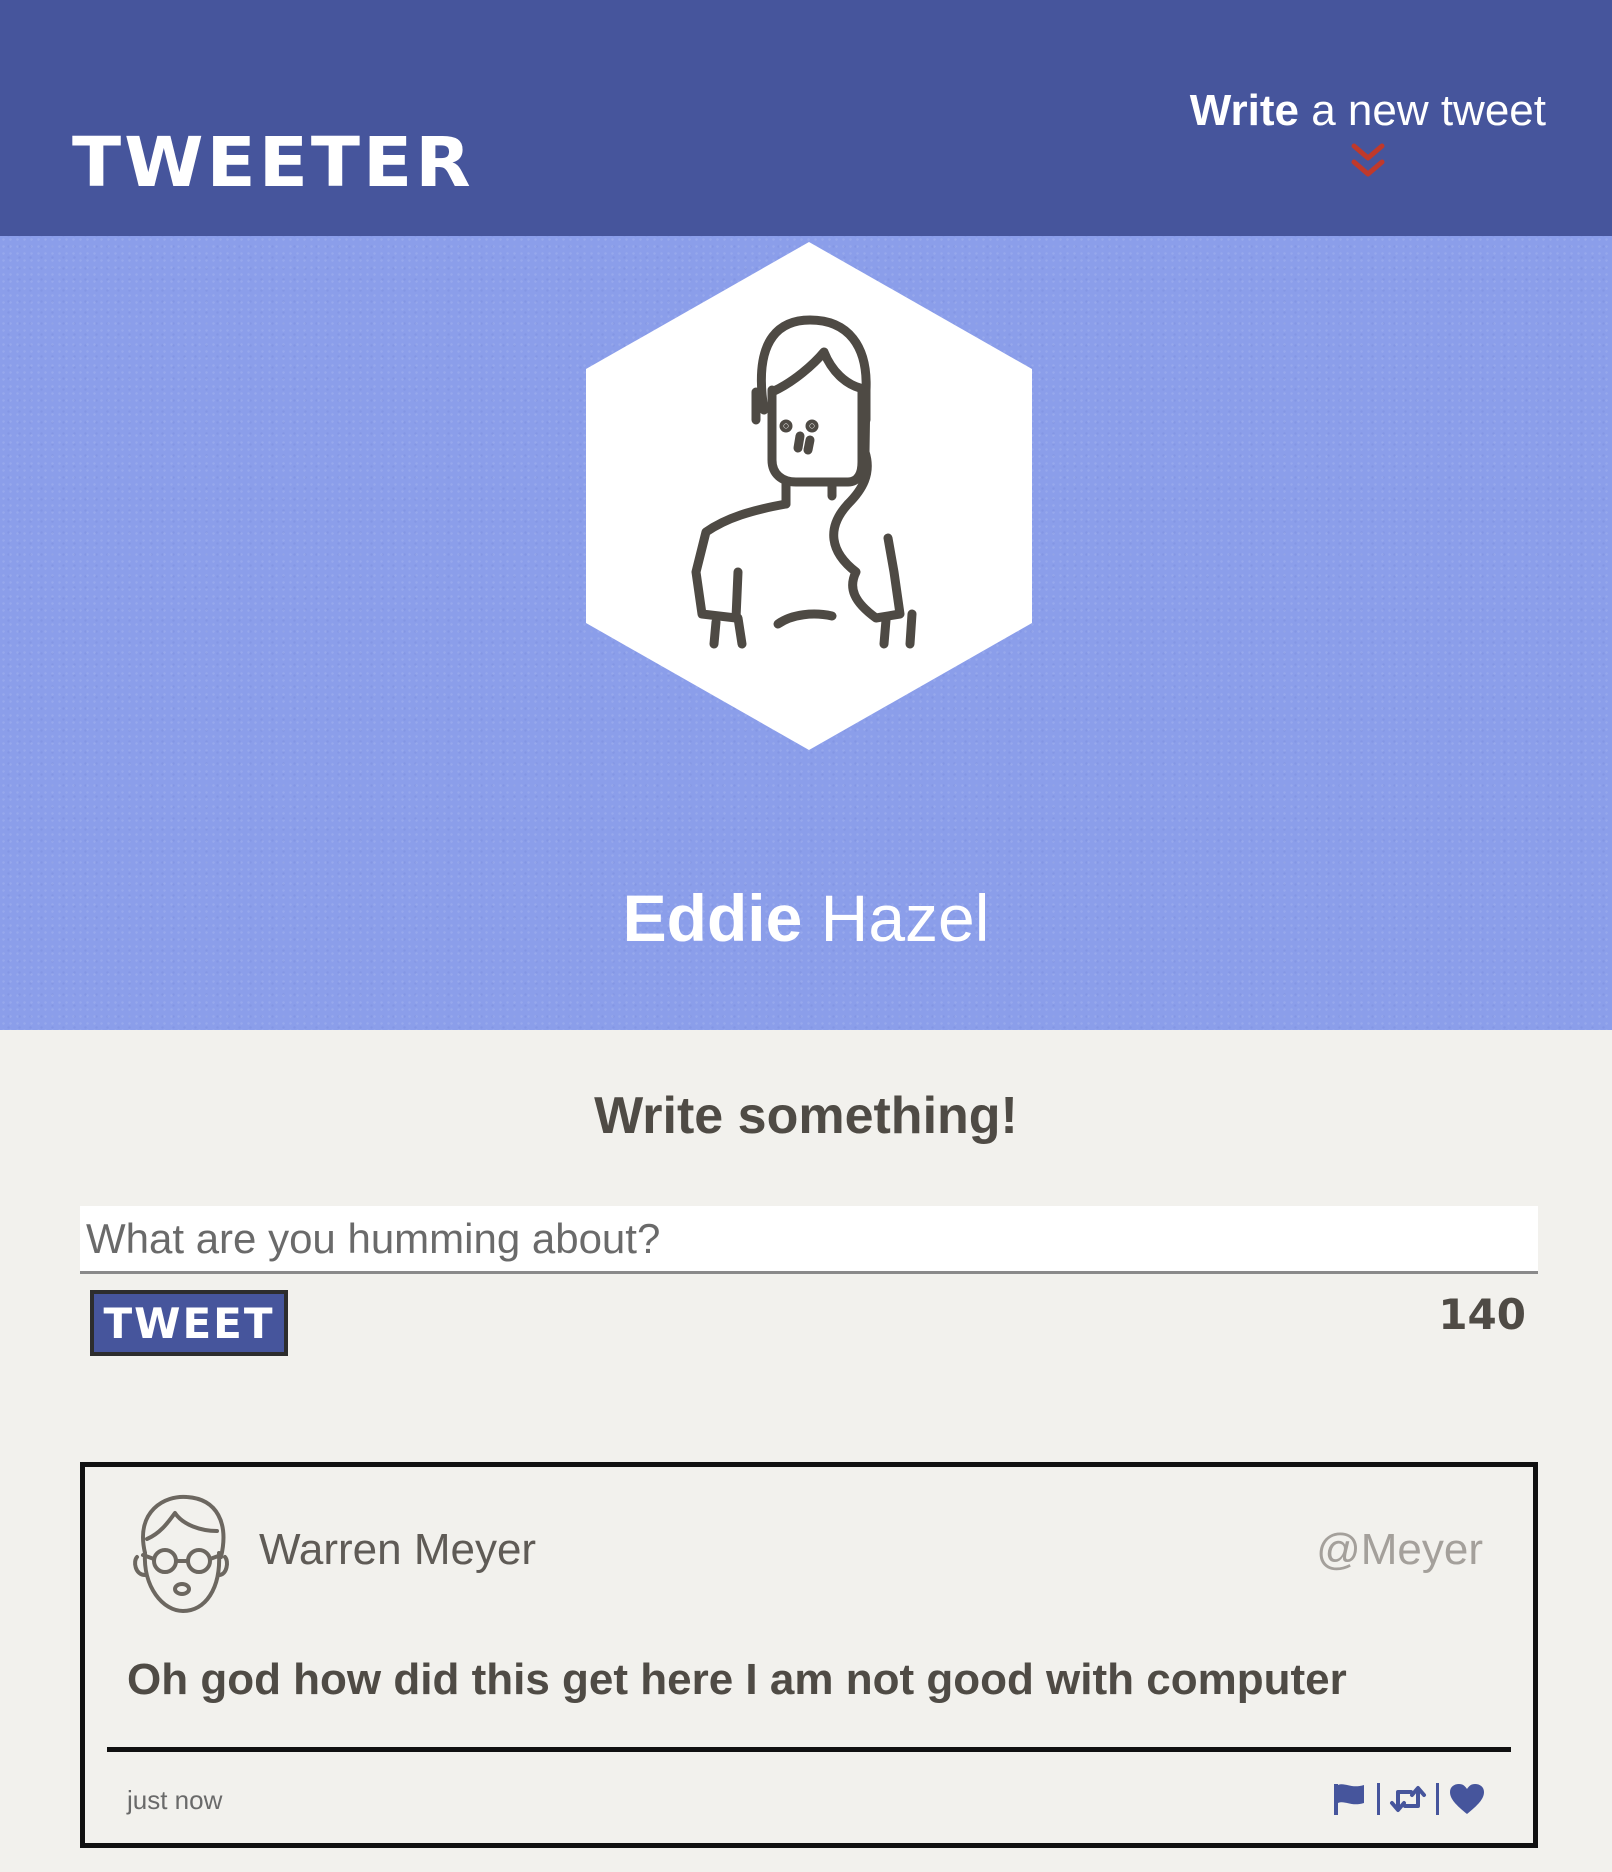  I want to click on tweet-actions, so click(1408, 1799).